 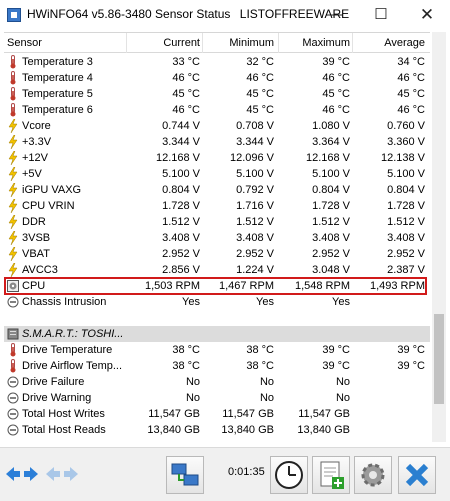 What do you see at coordinates (417, 475) in the screenshot?
I see `reset-button` at bounding box center [417, 475].